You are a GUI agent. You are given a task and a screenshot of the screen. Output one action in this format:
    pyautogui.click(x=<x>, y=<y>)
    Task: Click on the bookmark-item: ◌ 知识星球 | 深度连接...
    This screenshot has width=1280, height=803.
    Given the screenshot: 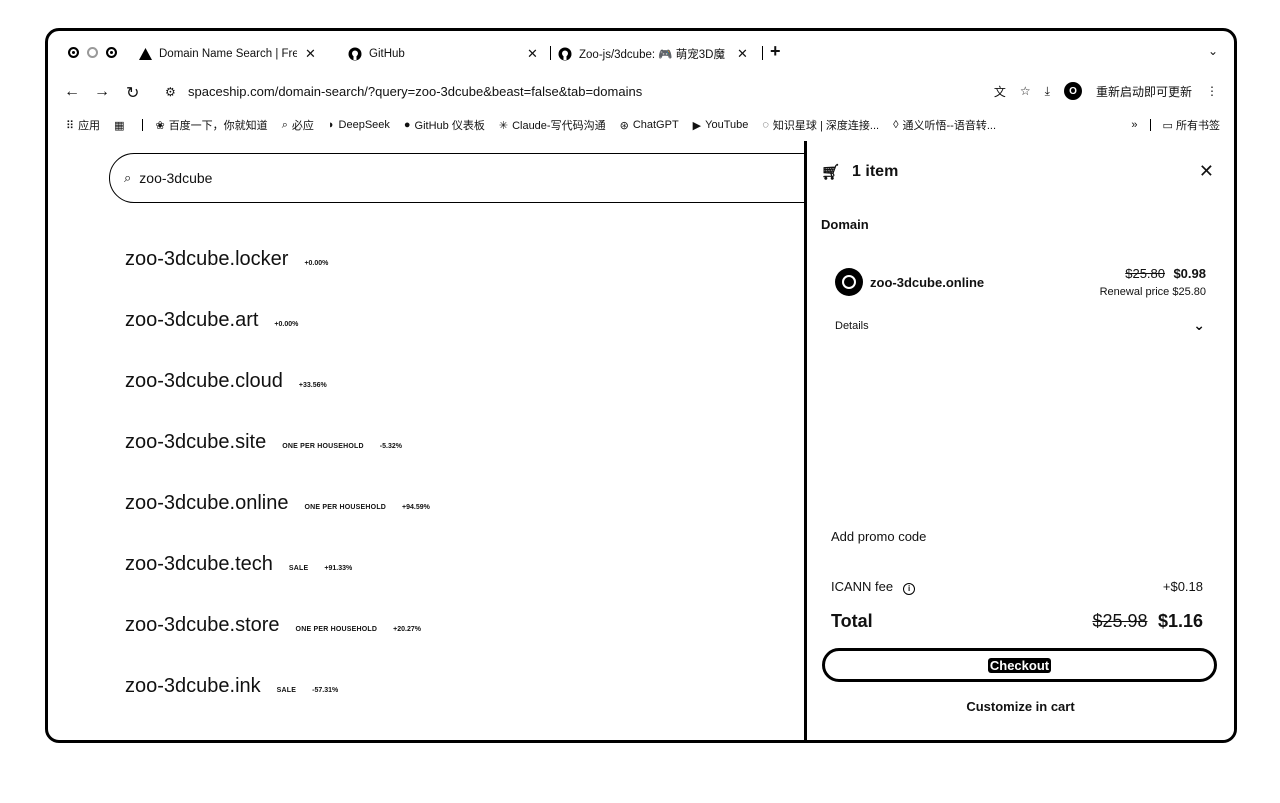 What is the action you would take?
    pyautogui.click(x=820, y=125)
    